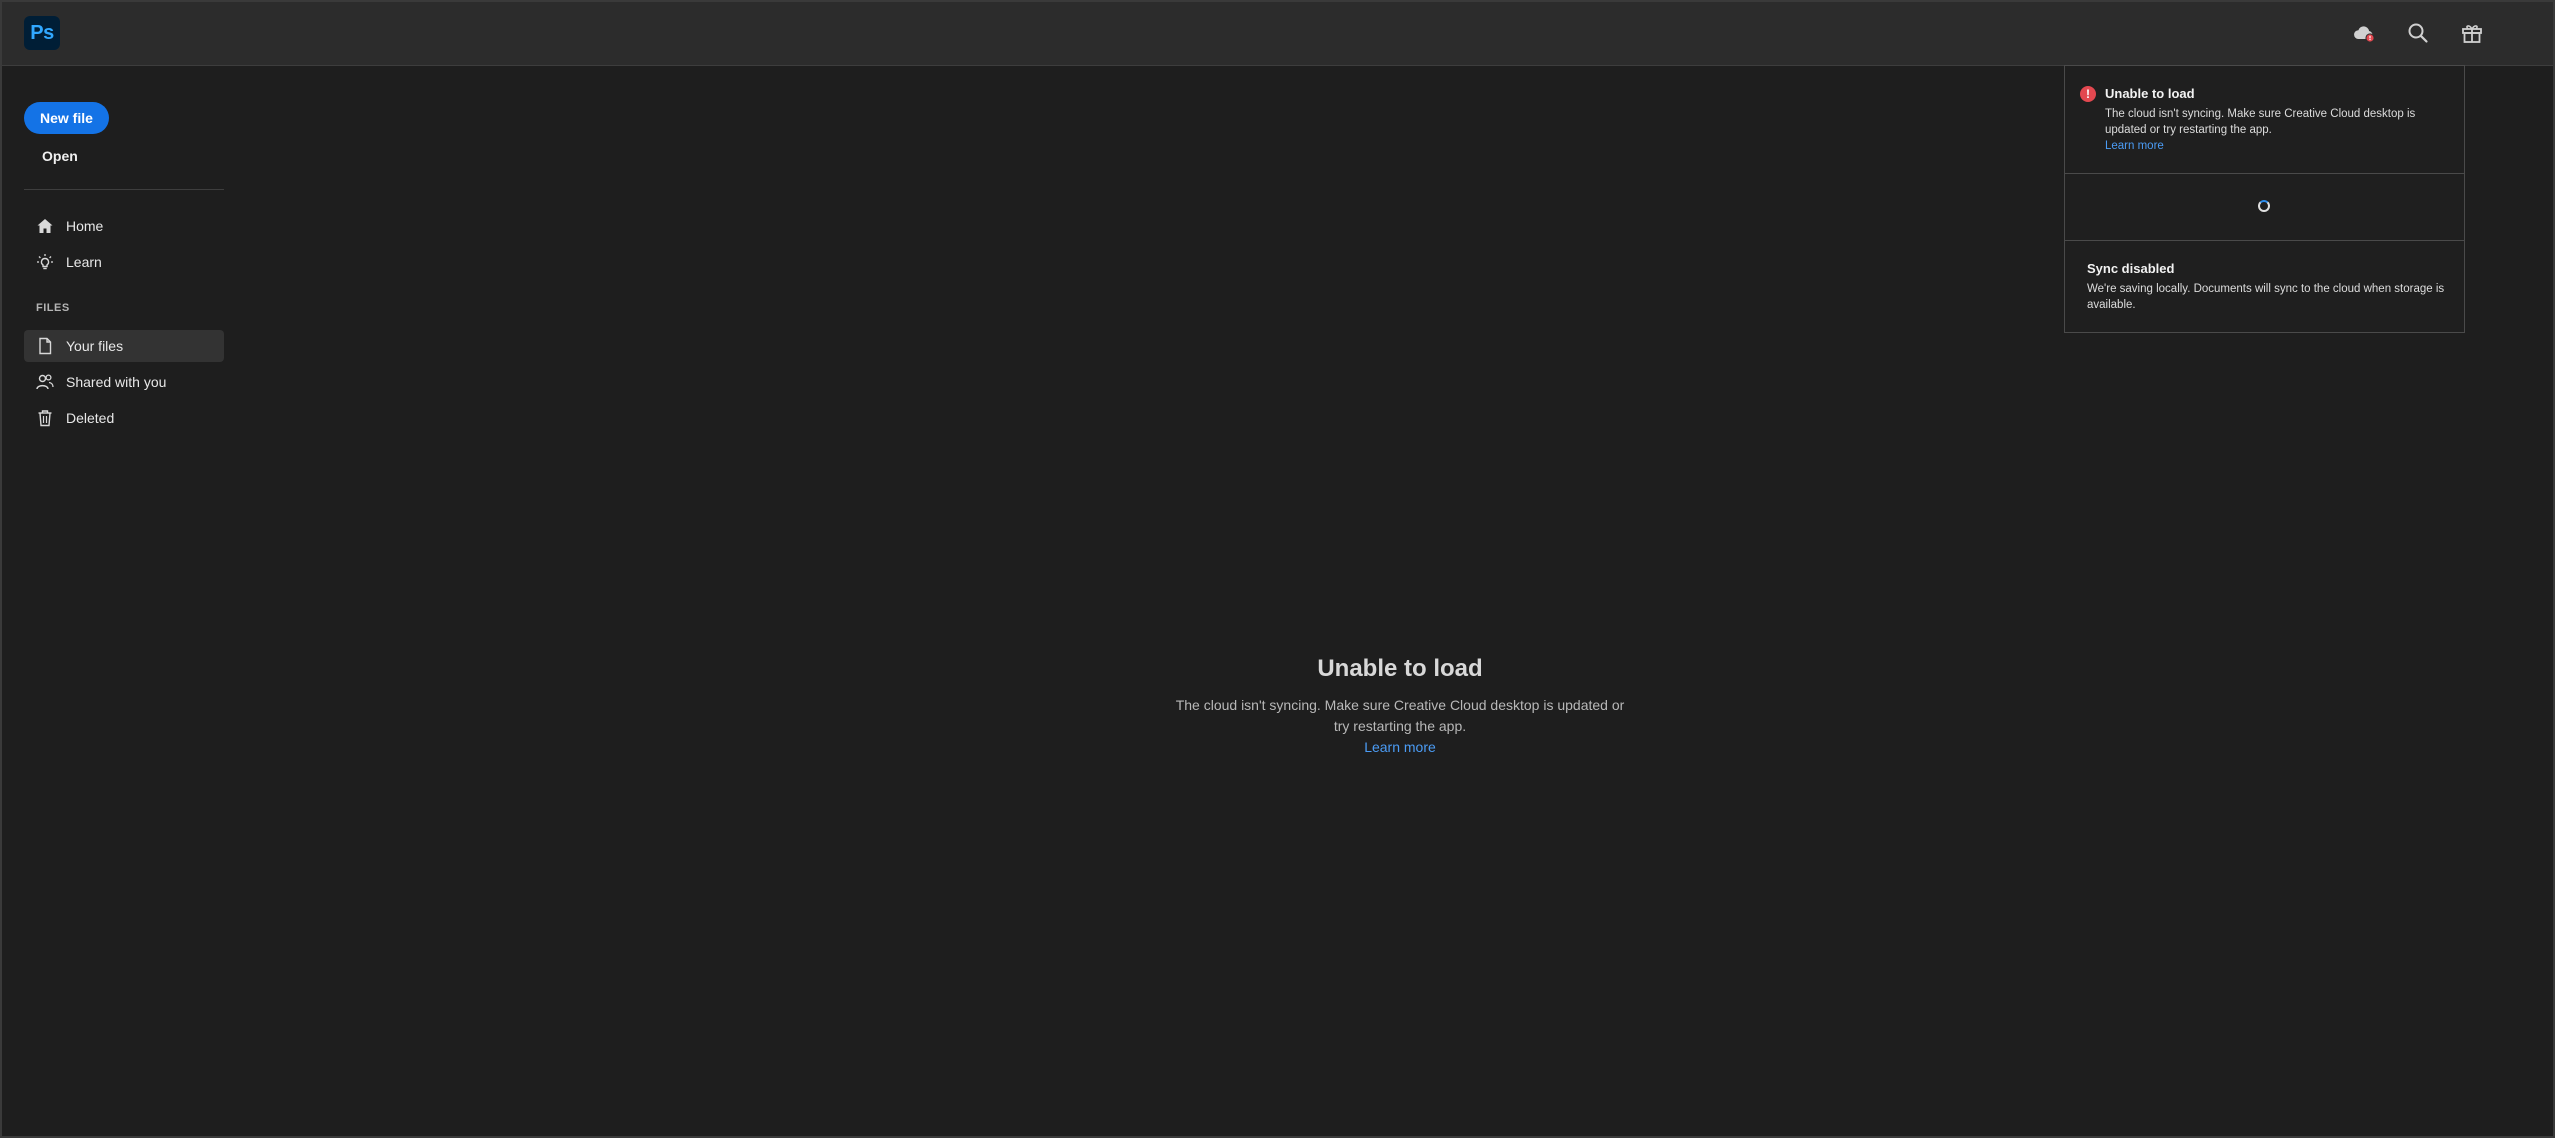 The image size is (2555, 1138). Describe the element at coordinates (2131, 268) in the screenshot. I see `sync-title: Sync disabled` at that location.